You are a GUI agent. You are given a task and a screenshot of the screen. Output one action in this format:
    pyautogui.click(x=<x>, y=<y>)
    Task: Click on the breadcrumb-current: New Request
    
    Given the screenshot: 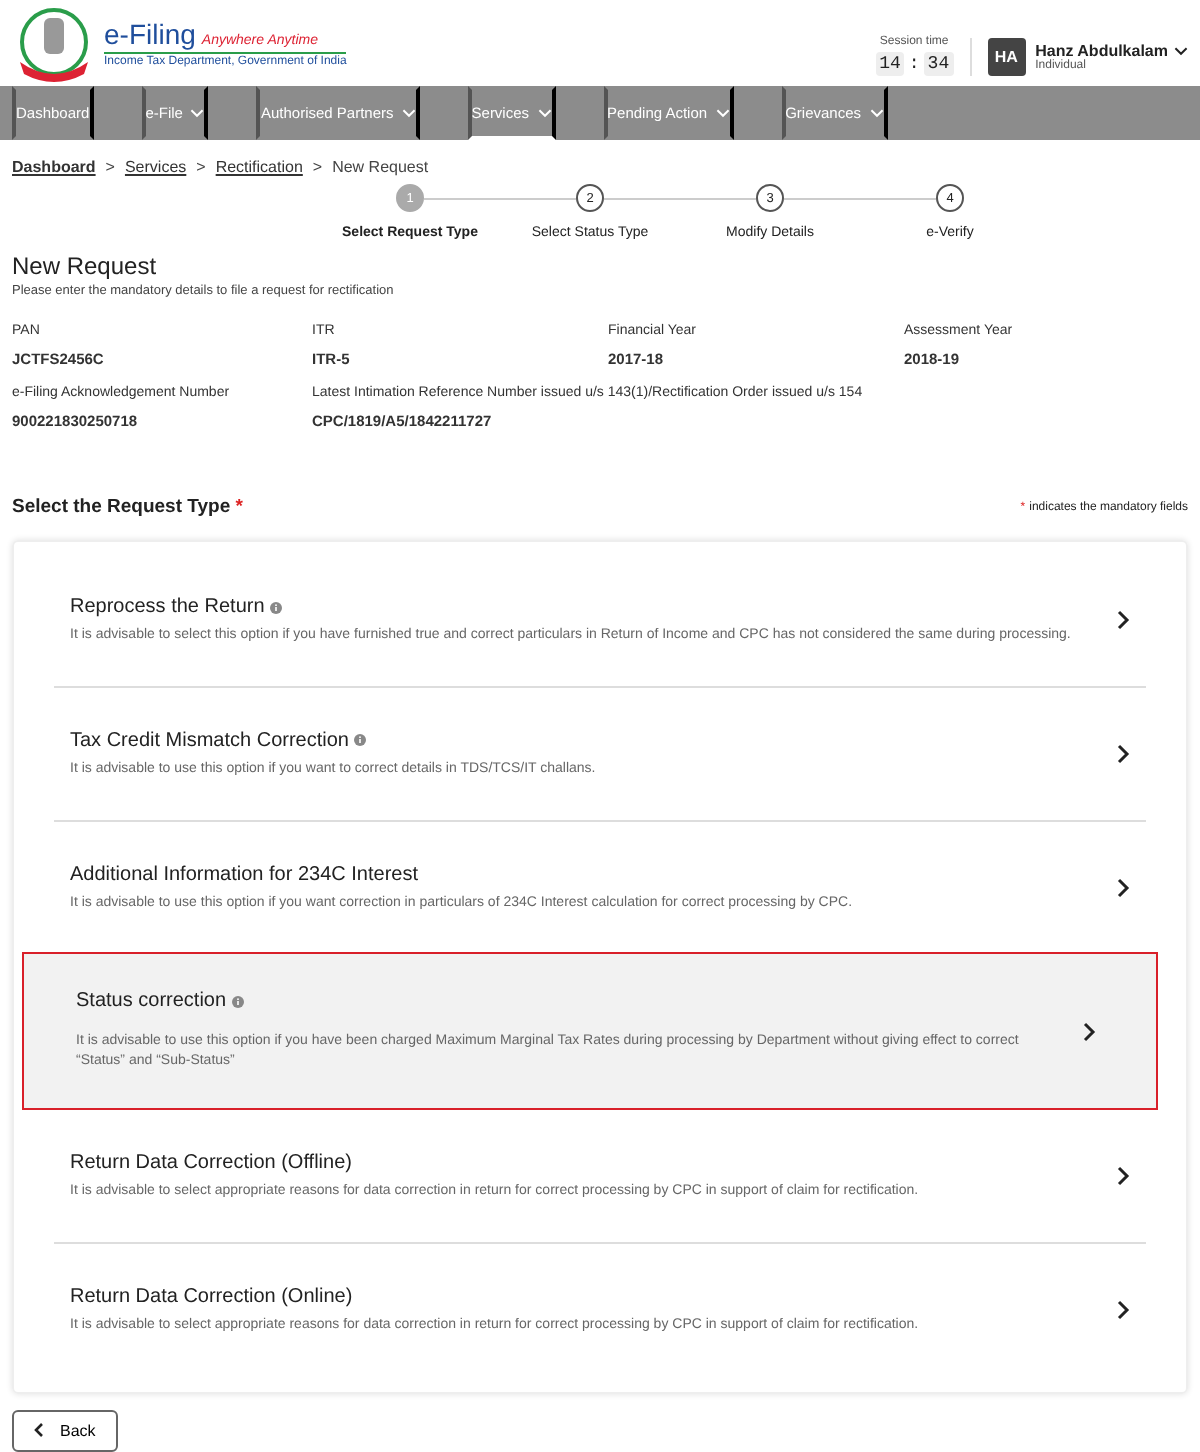 What is the action you would take?
    pyautogui.click(x=380, y=167)
    